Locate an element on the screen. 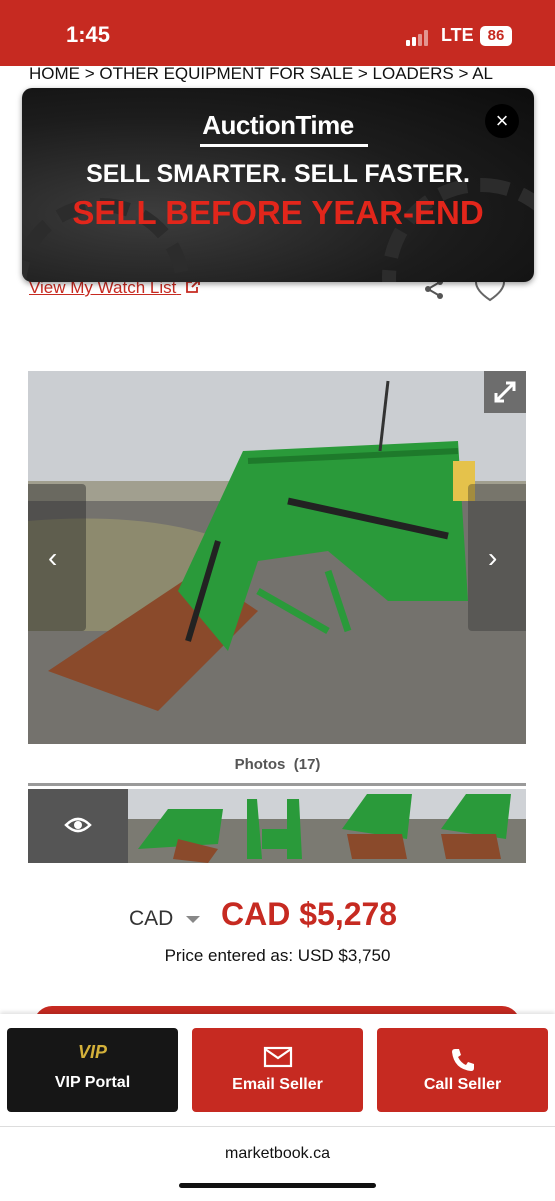 The image size is (555, 1201). price-value: CAD $5,278 is located at coordinates (309, 914).